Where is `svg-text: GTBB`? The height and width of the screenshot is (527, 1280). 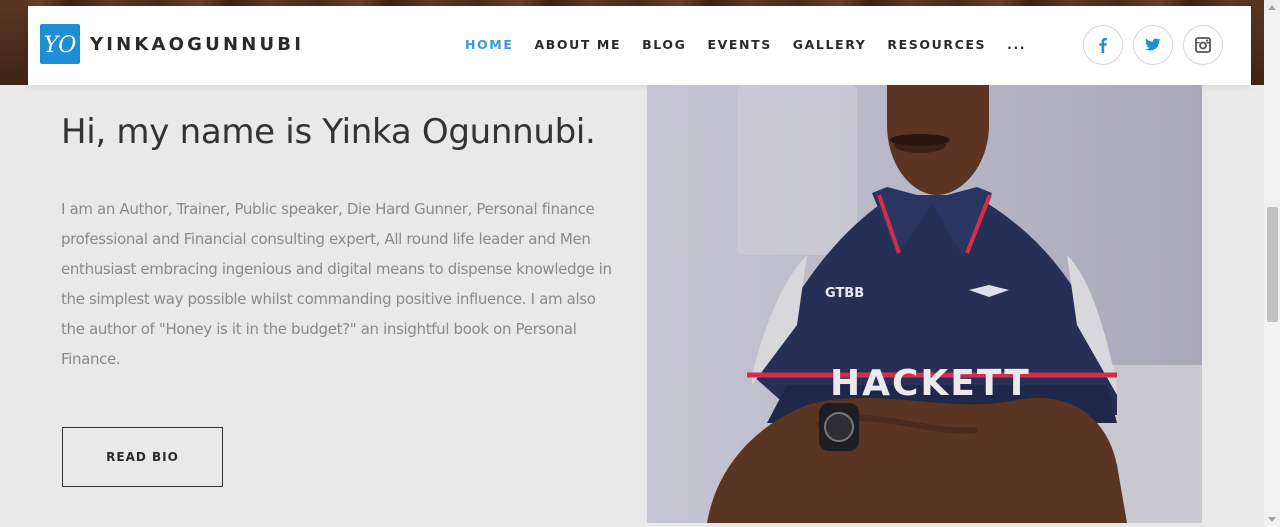
svg-text: GTBB is located at coordinates (844, 293).